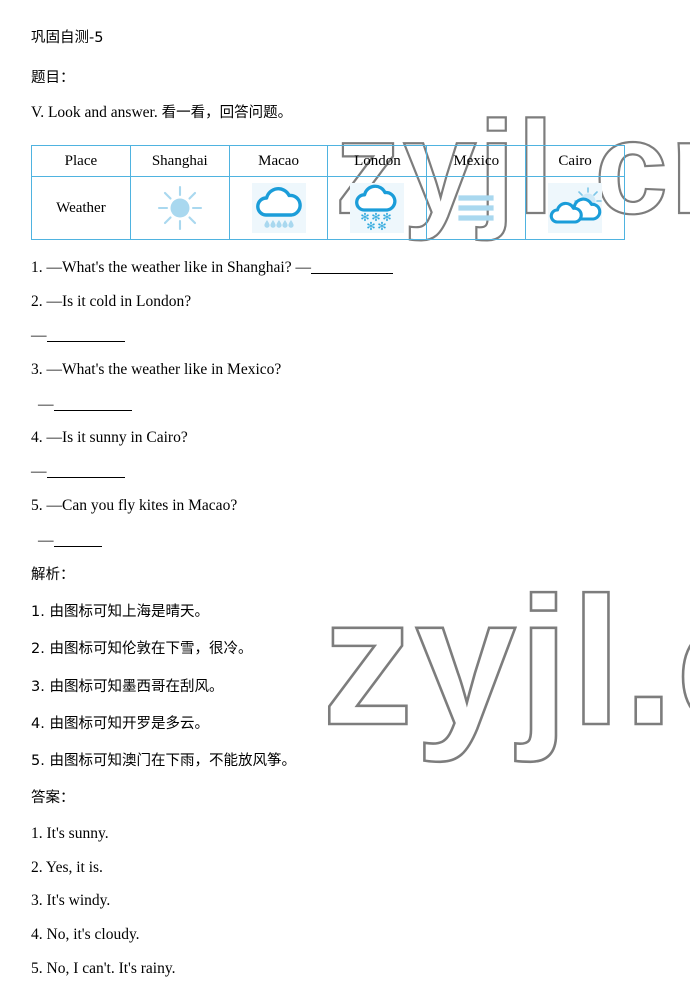  Describe the element at coordinates (77, 546) in the screenshot. I see `question-5-blank` at that location.